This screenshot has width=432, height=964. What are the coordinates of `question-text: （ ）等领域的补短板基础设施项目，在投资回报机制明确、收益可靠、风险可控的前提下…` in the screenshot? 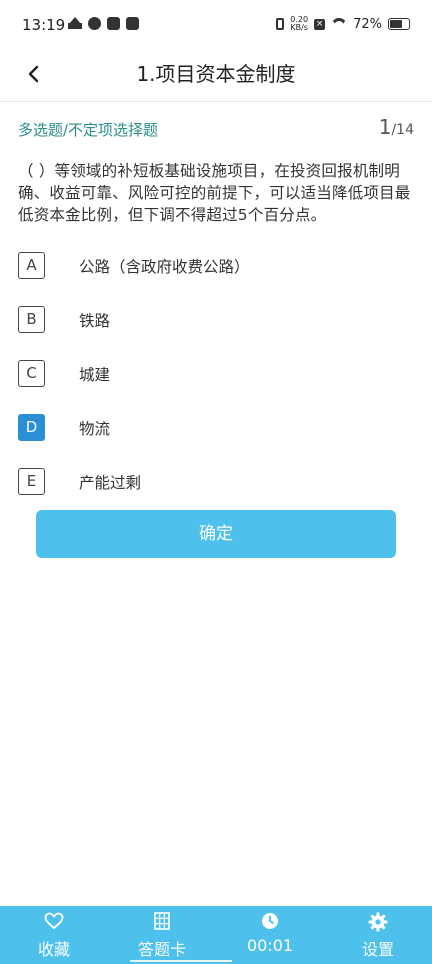 It's located at (214, 193).